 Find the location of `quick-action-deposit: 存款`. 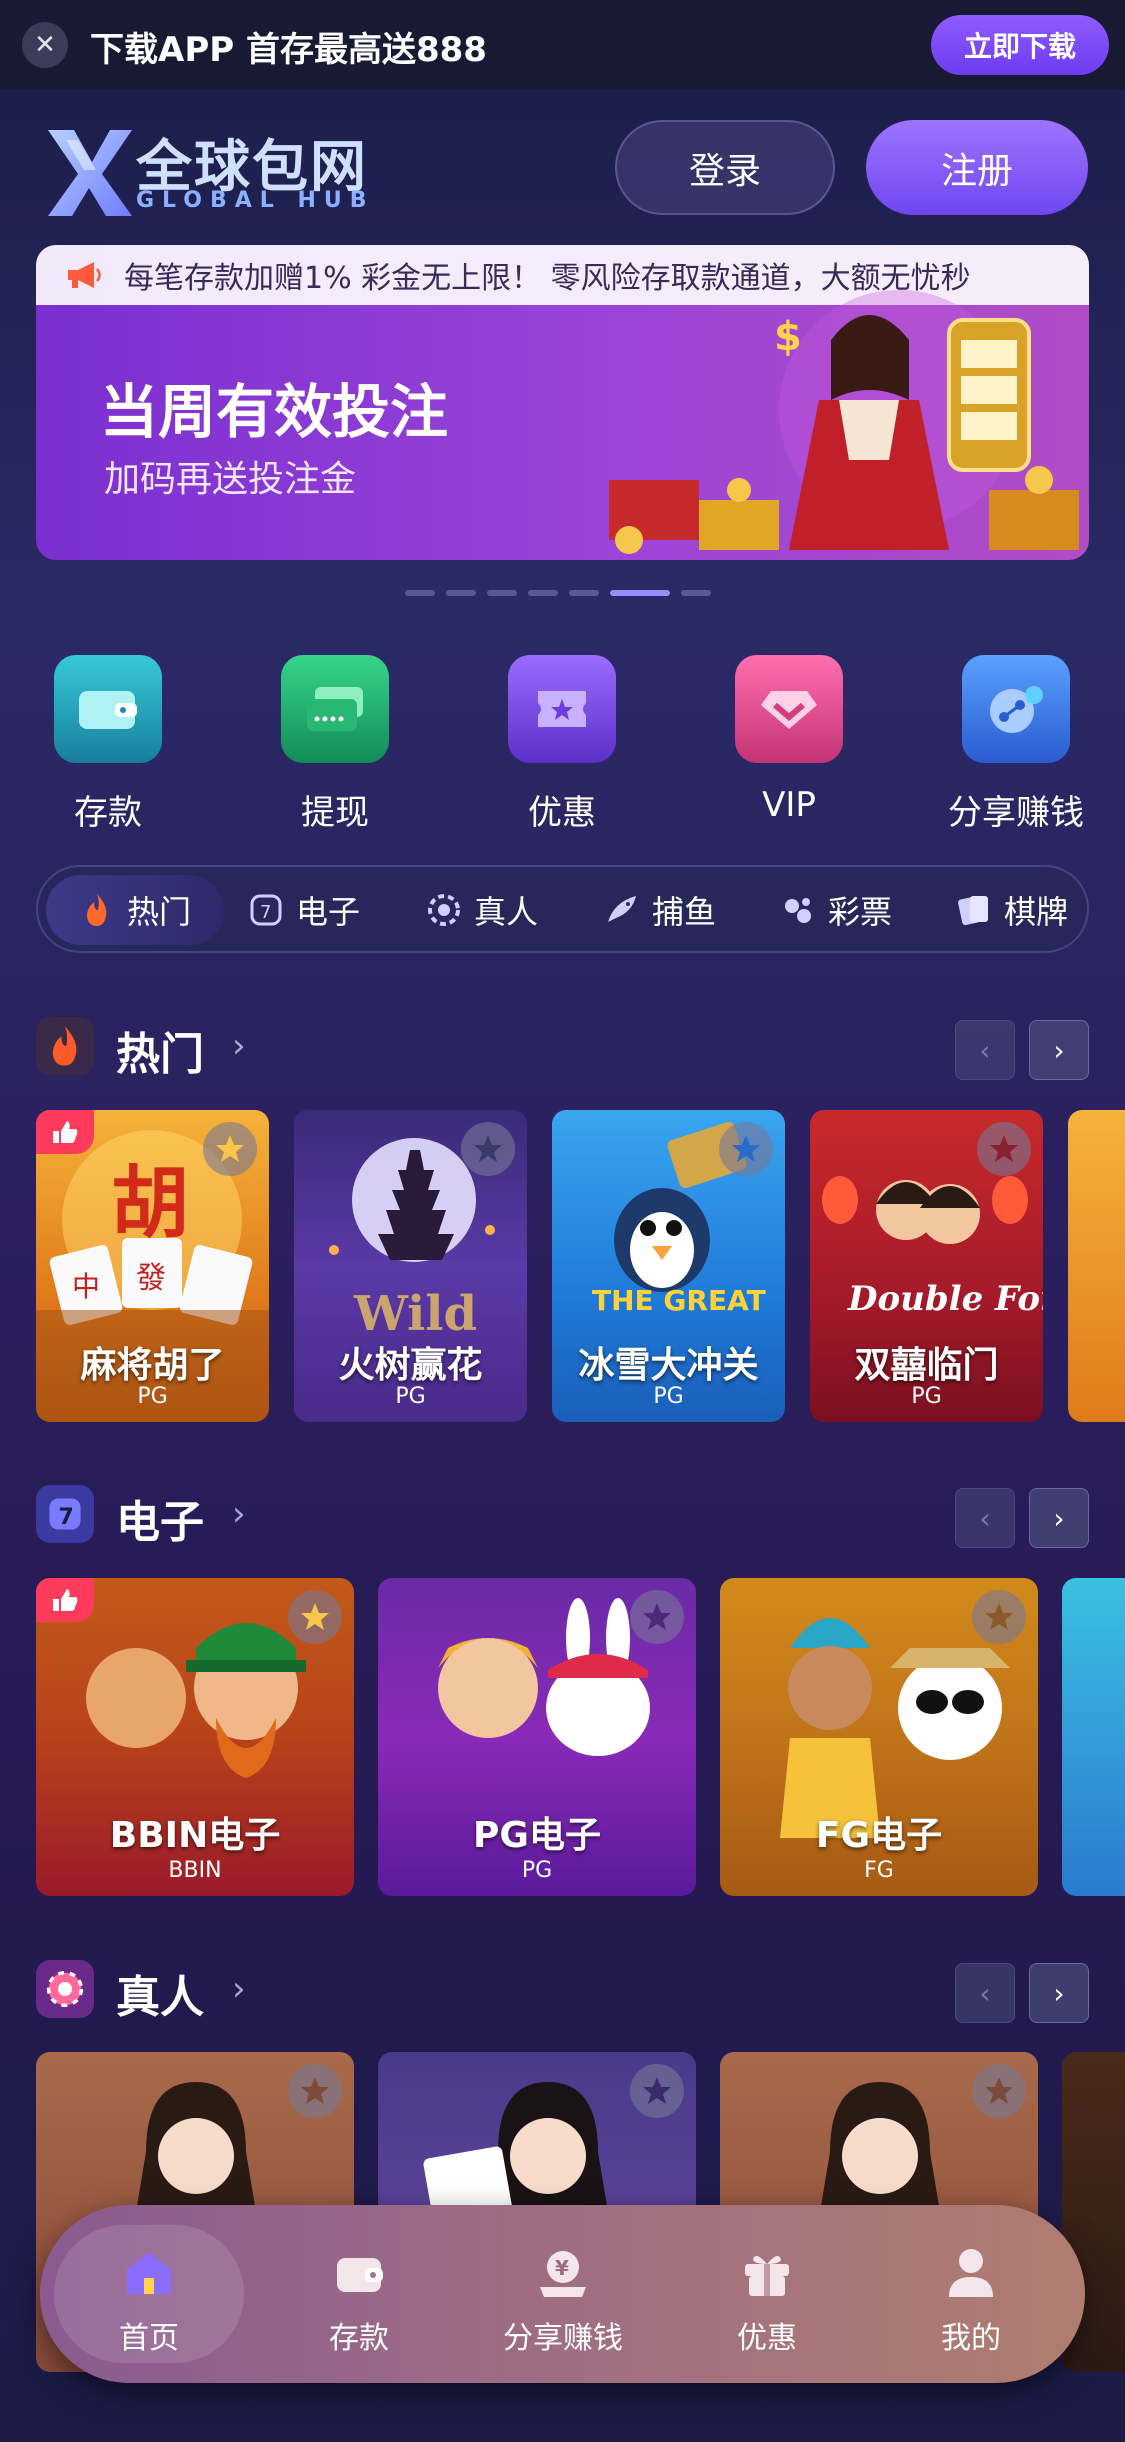

quick-action-deposit: 存款 is located at coordinates (108, 744).